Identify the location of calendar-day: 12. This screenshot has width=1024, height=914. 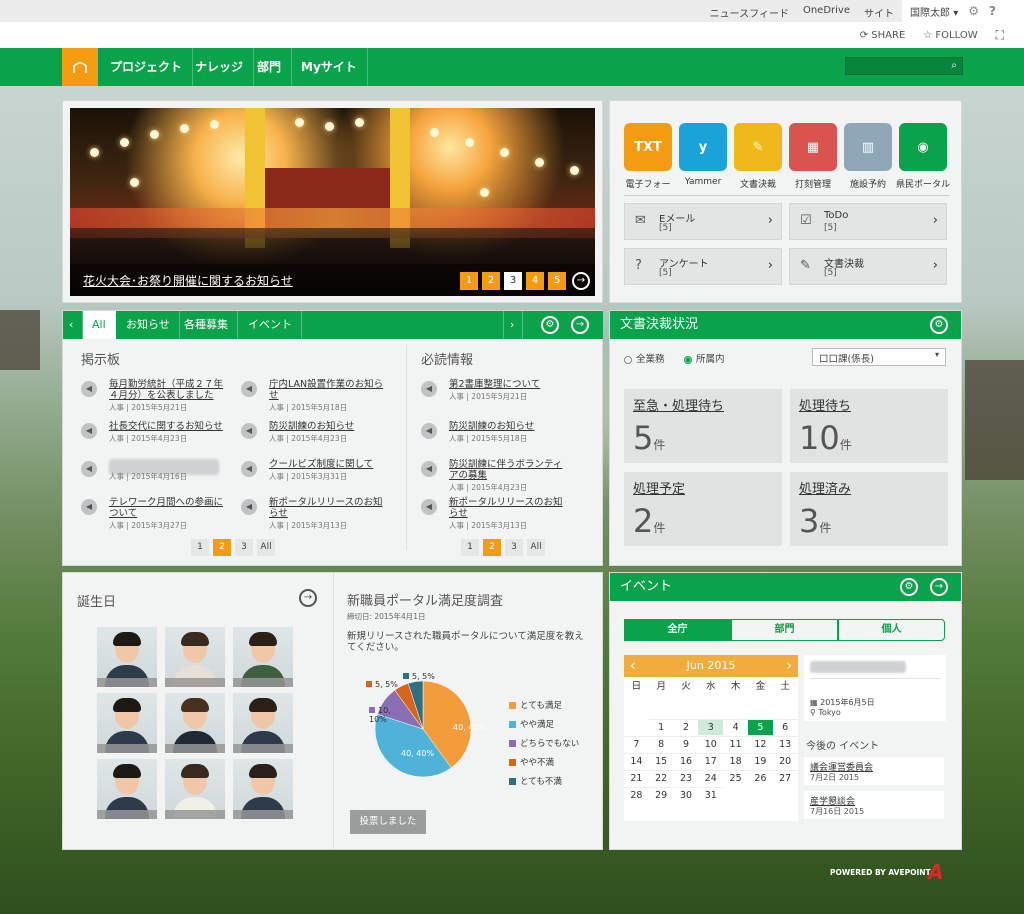
(760, 744).